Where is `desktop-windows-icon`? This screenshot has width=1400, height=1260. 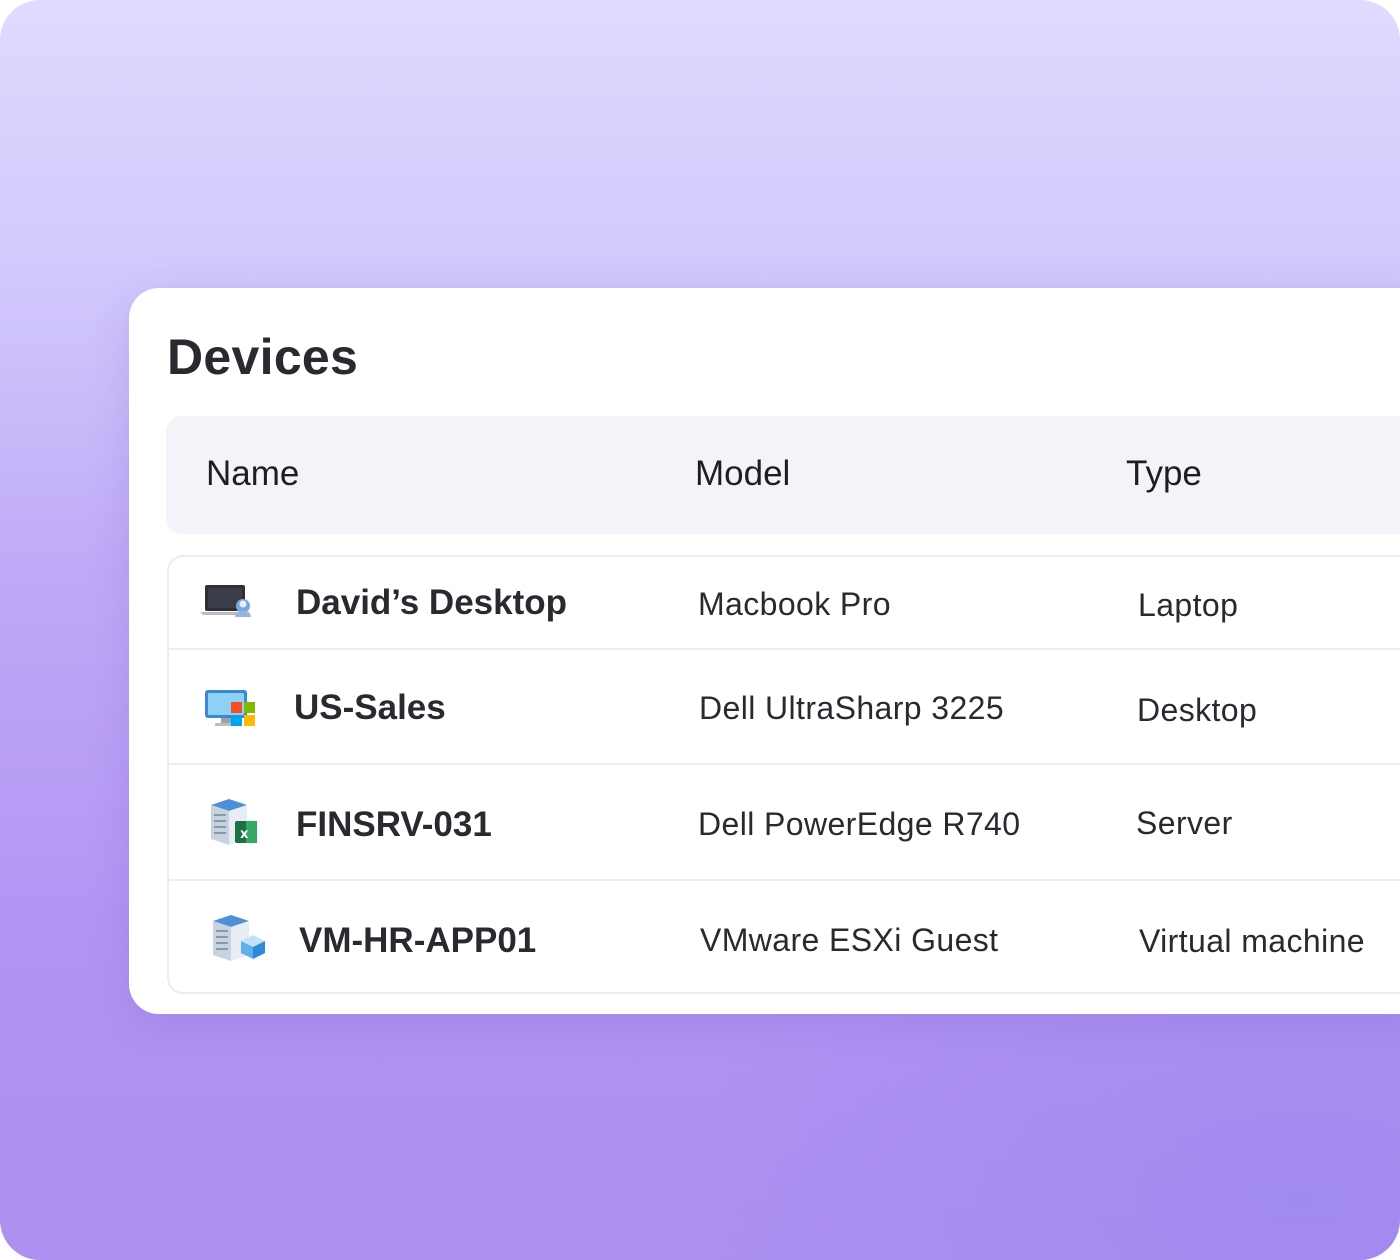 desktop-windows-icon is located at coordinates (234, 714).